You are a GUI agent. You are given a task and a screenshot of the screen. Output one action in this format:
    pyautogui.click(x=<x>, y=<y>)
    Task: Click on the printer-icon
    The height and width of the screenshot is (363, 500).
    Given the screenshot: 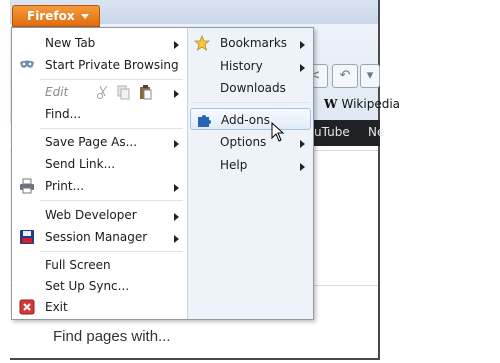 What is the action you would take?
    pyautogui.click(x=27, y=186)
    